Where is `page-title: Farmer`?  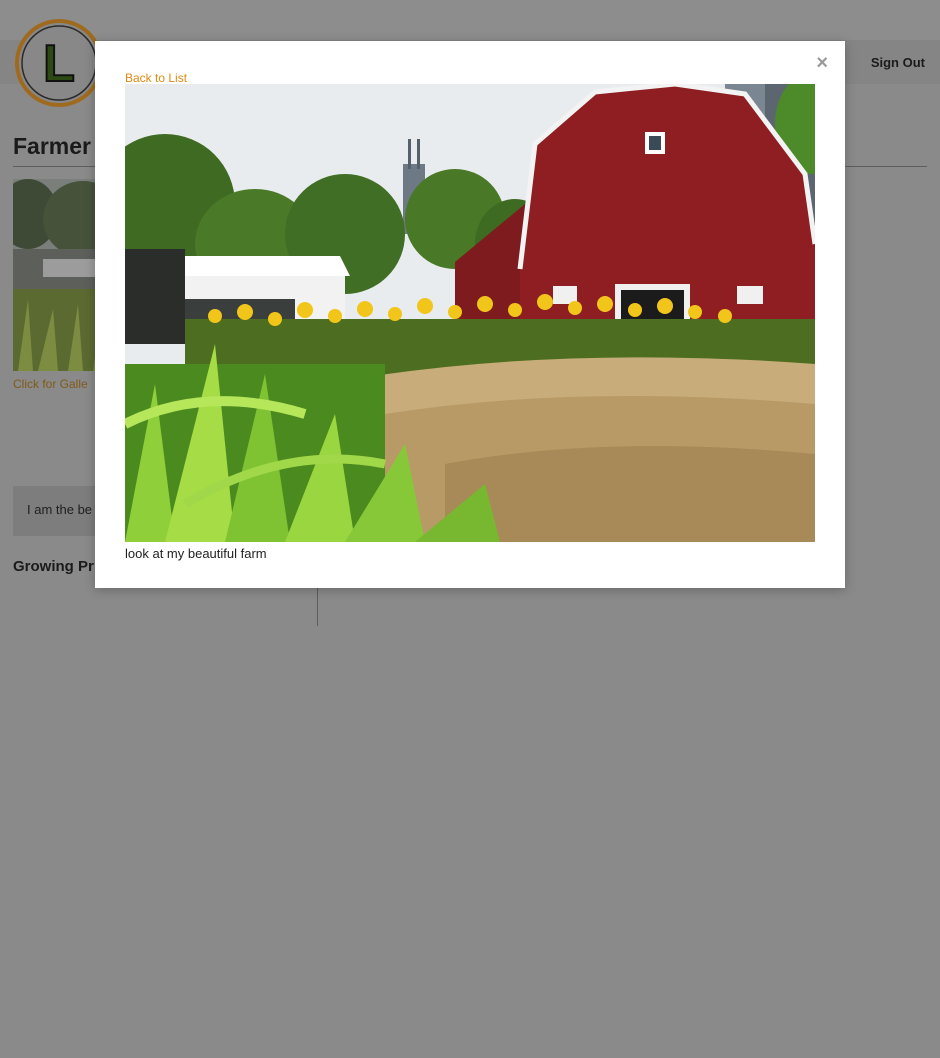 page-title: Farmer is located at coordinates (52, 146).